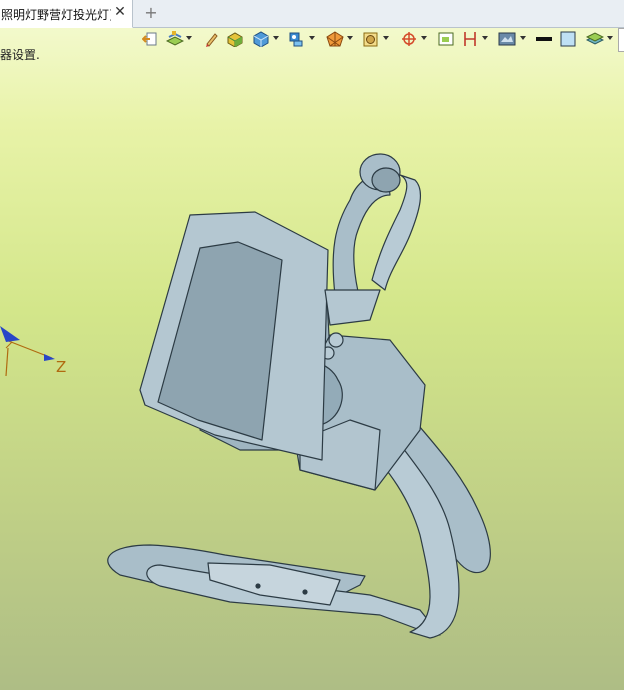  I want to click on dimension-dropdown-icon, so click(485, 38).